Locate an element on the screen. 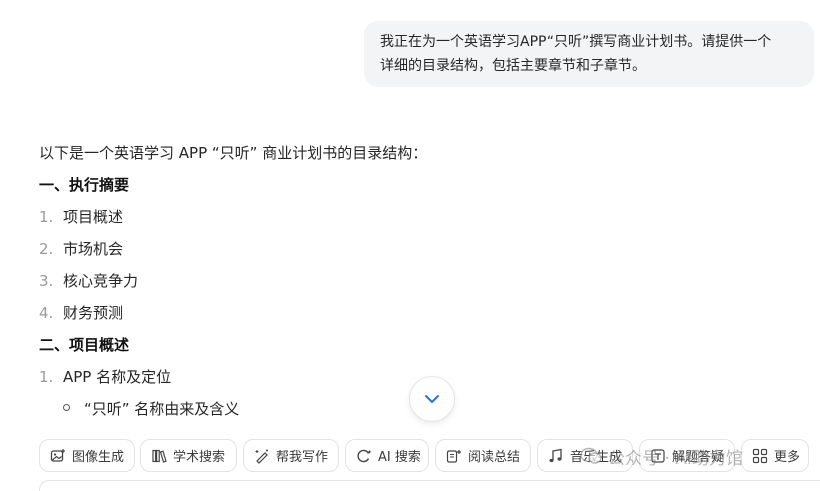 The height and width of the screenshot is (491, 820). ai-search-icon is located at coordinates (364, 455).